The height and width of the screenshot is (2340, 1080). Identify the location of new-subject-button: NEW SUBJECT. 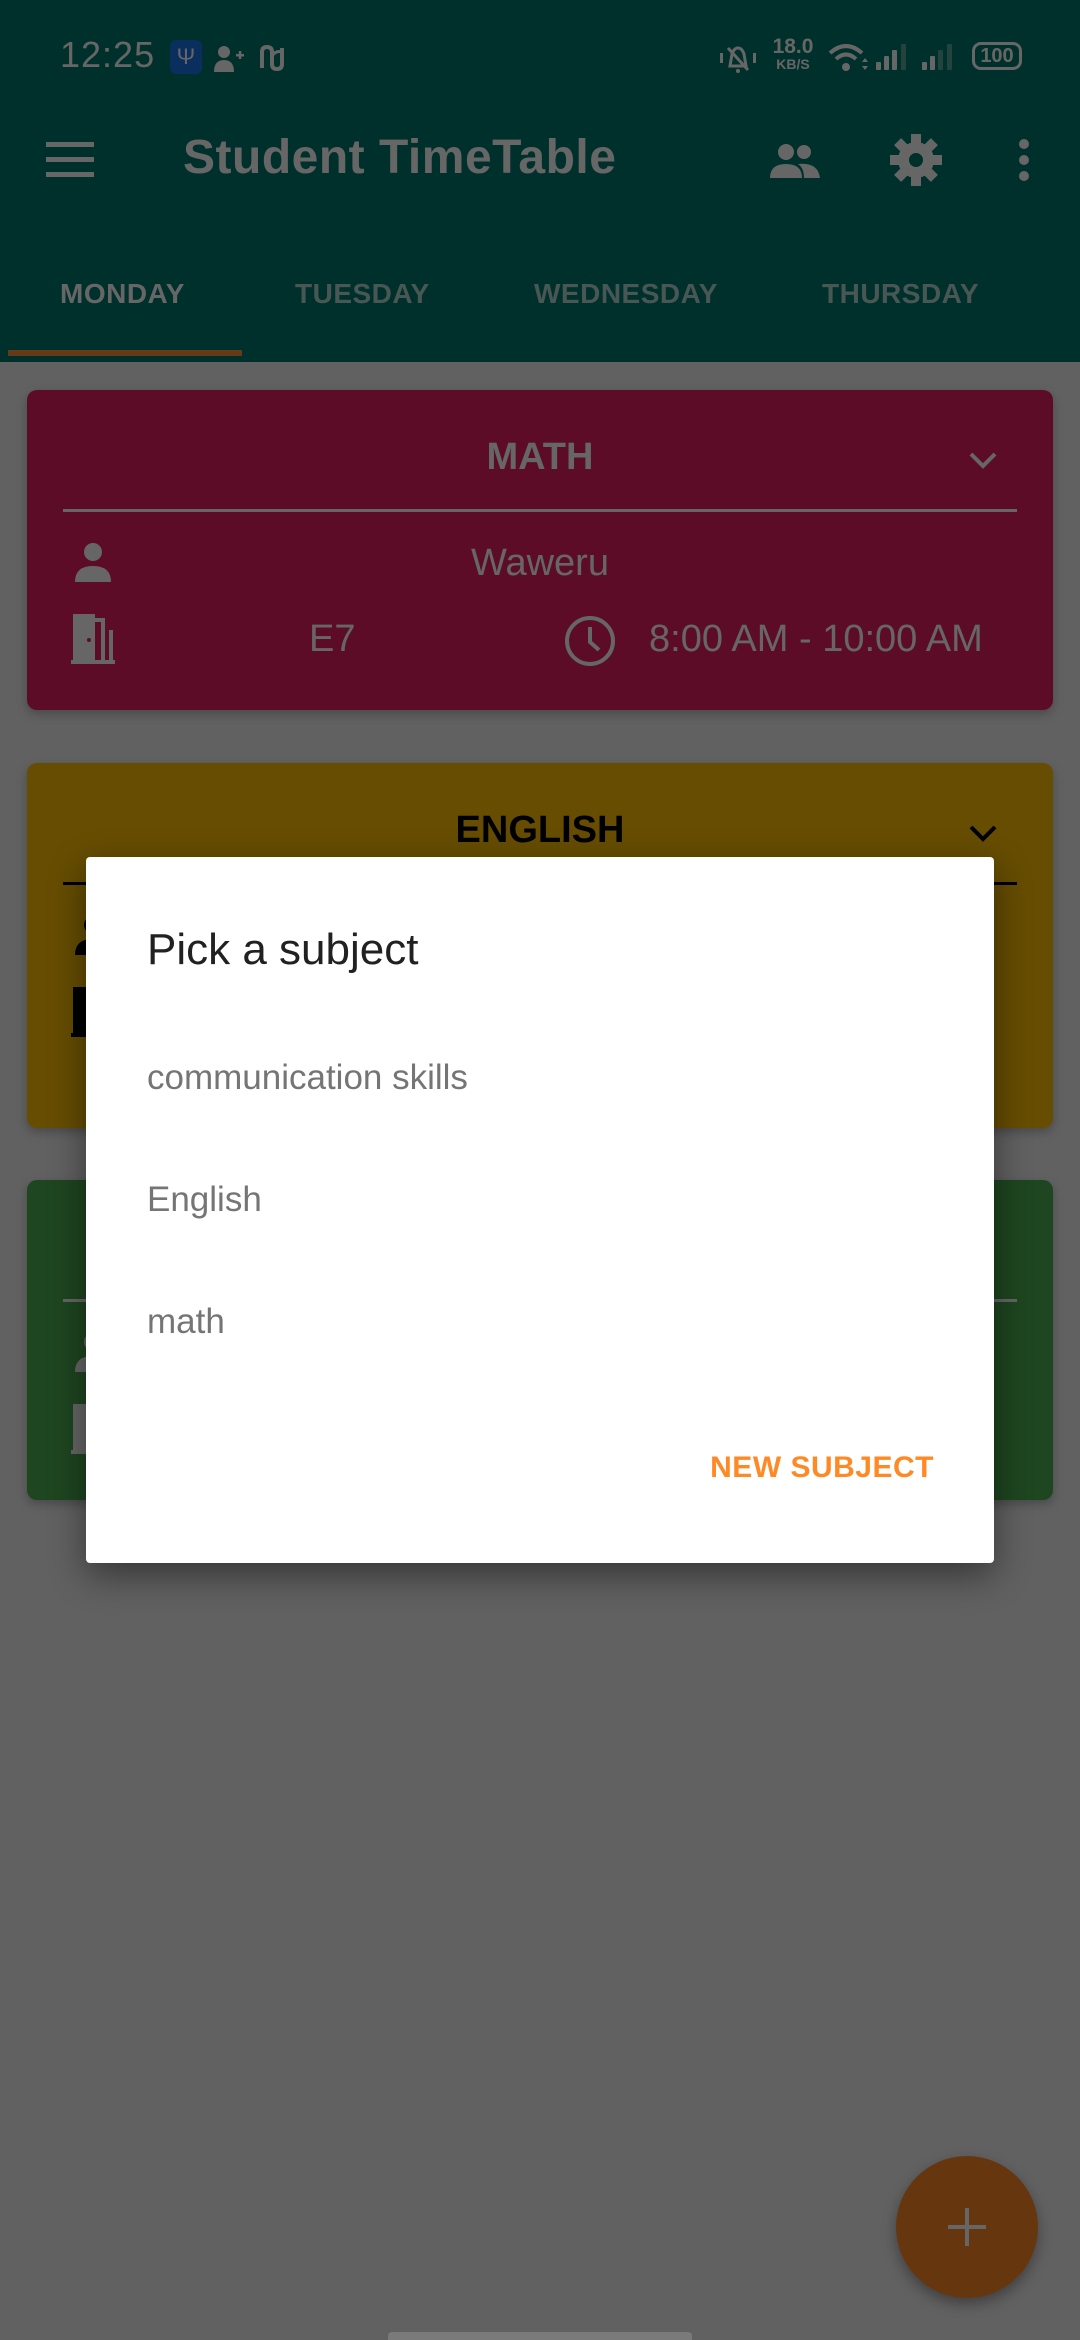
(822, 1468).